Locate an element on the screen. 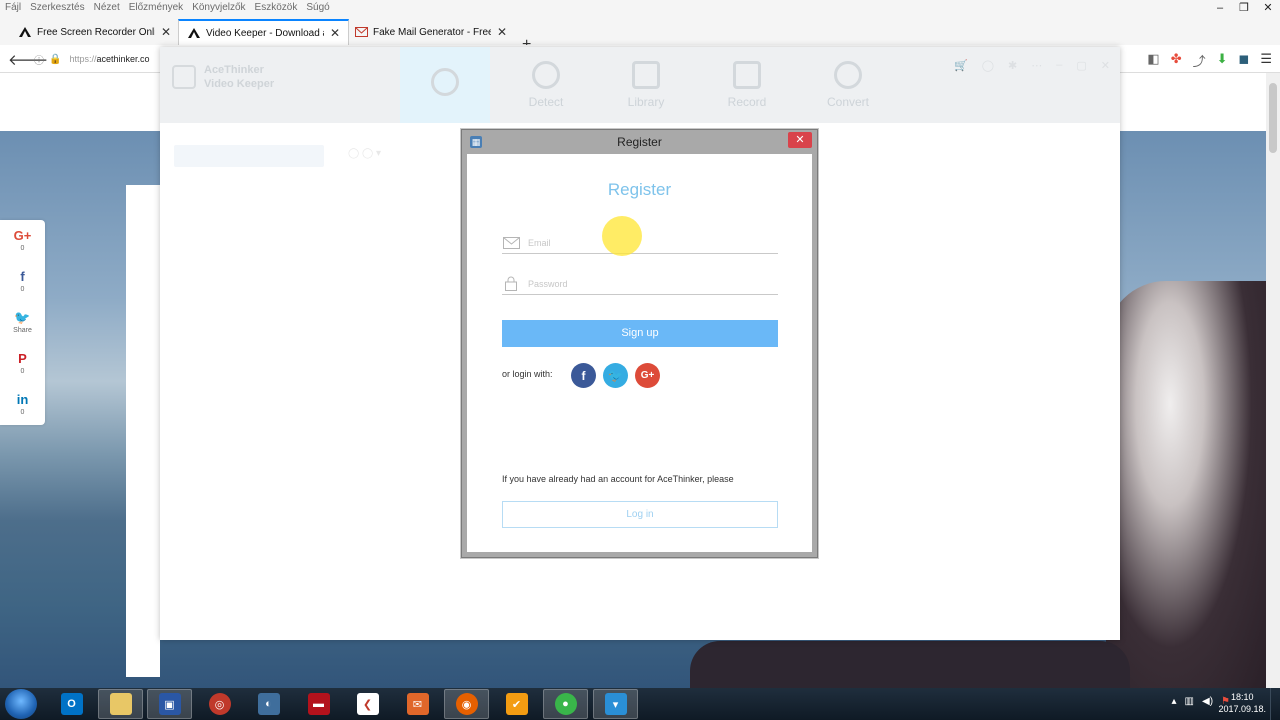 The width and height of the screenshot is (1280, 720). google-login-button: G+ is located at coordinates (647, 375).